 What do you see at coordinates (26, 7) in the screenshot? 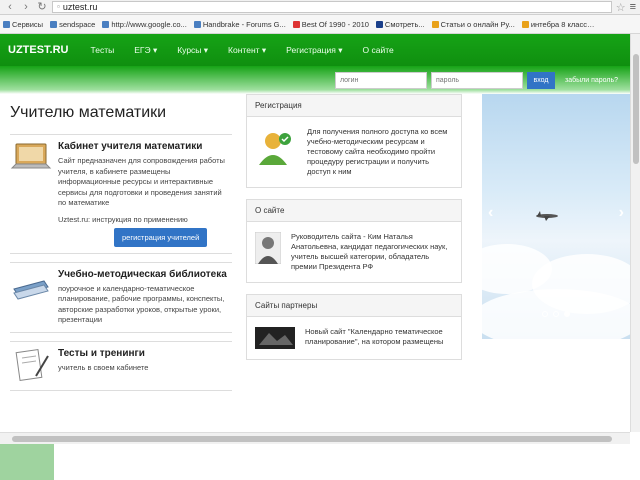
I see `forward-icon: ›` at bounding box center [26, 7].